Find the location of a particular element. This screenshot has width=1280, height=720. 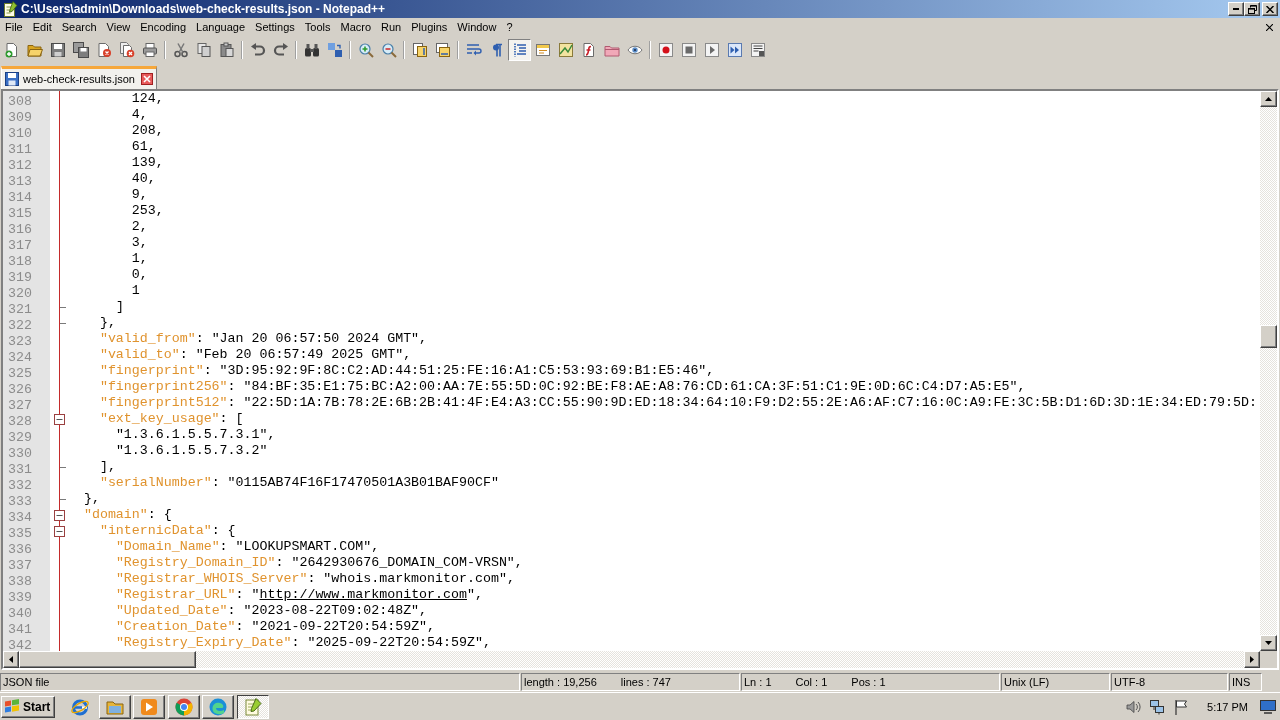

menu-item: Settings is located at coordinates (275, 27).